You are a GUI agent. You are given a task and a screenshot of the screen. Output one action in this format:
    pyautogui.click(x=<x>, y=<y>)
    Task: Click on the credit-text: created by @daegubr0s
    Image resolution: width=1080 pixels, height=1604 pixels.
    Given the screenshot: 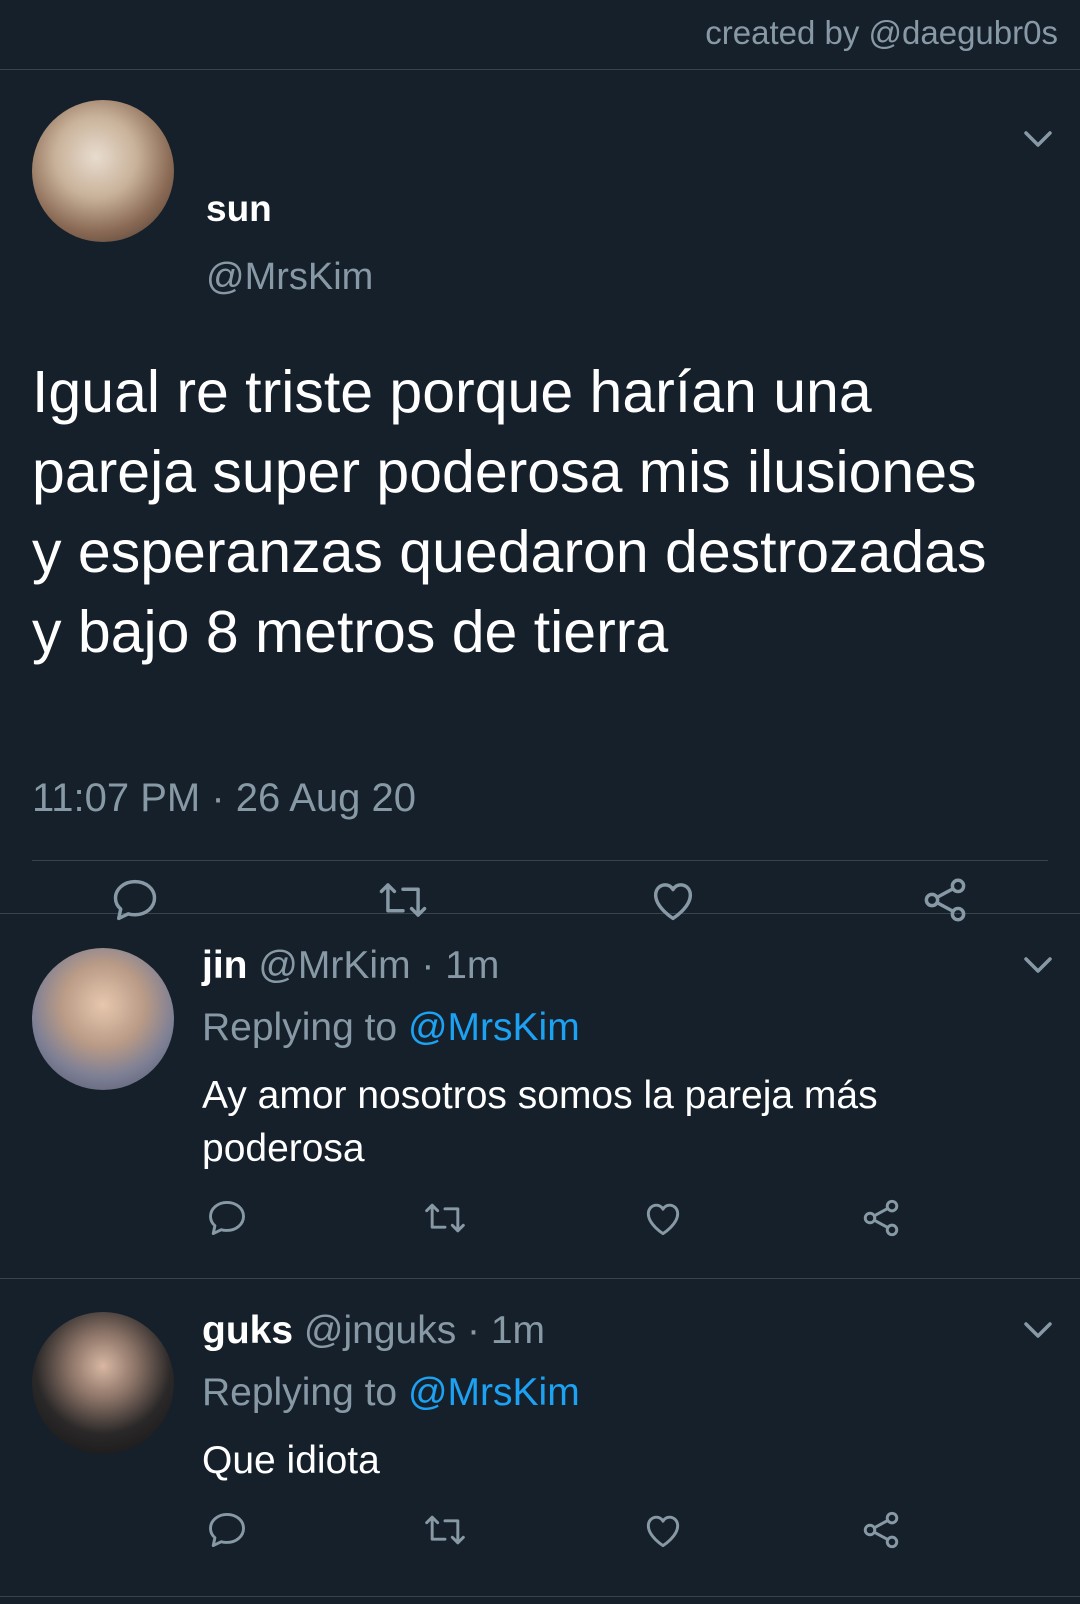 What is the action you would take?
    pyautogui.click(x=881, y=32)
    